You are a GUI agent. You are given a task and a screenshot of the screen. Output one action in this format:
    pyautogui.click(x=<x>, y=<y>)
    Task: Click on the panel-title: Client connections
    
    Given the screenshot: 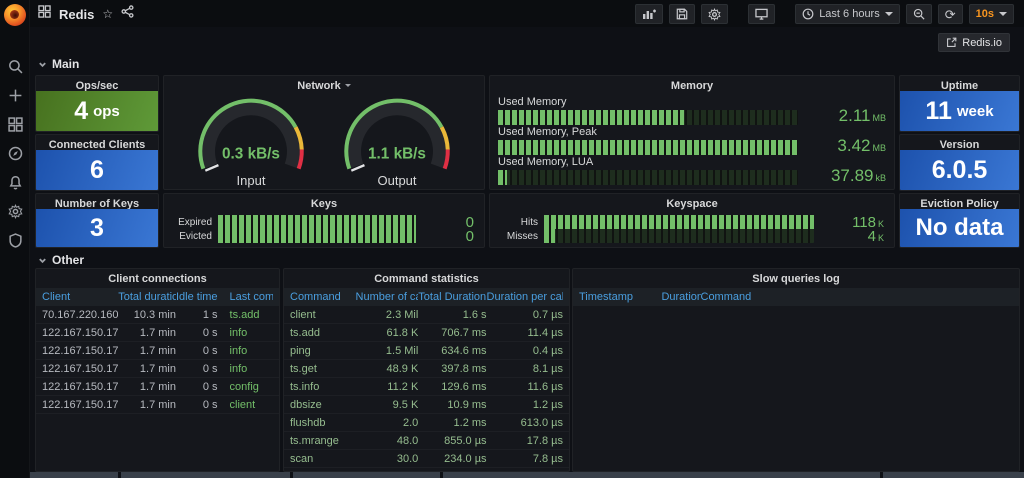 What is the action you would take?
    pyautogui.click(x=157, y=278)
    